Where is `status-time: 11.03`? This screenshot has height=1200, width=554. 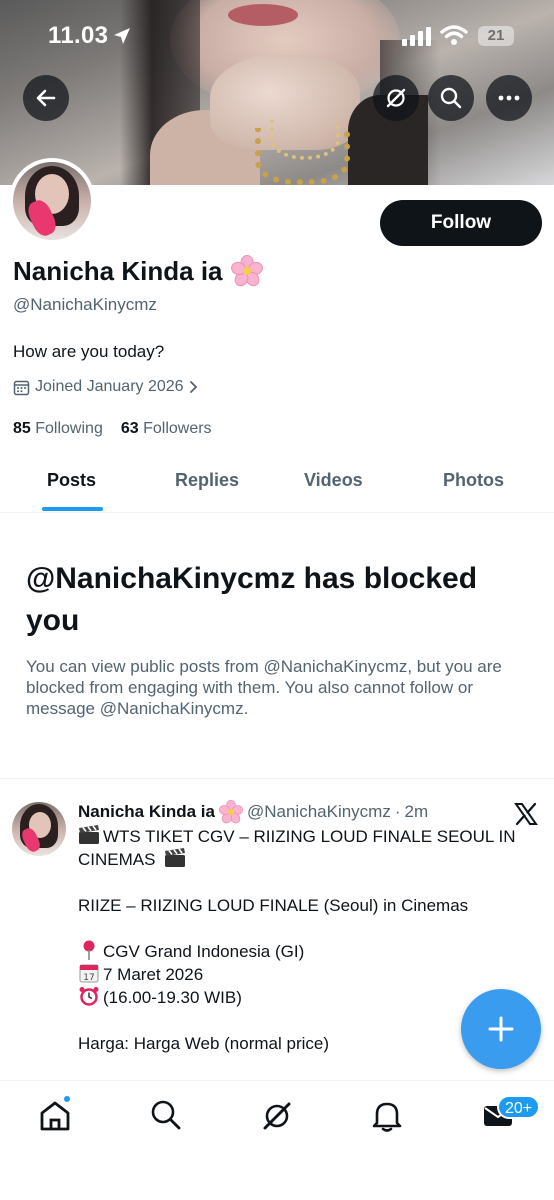
status-time: 11.03 is located at coordinates (78, 35).